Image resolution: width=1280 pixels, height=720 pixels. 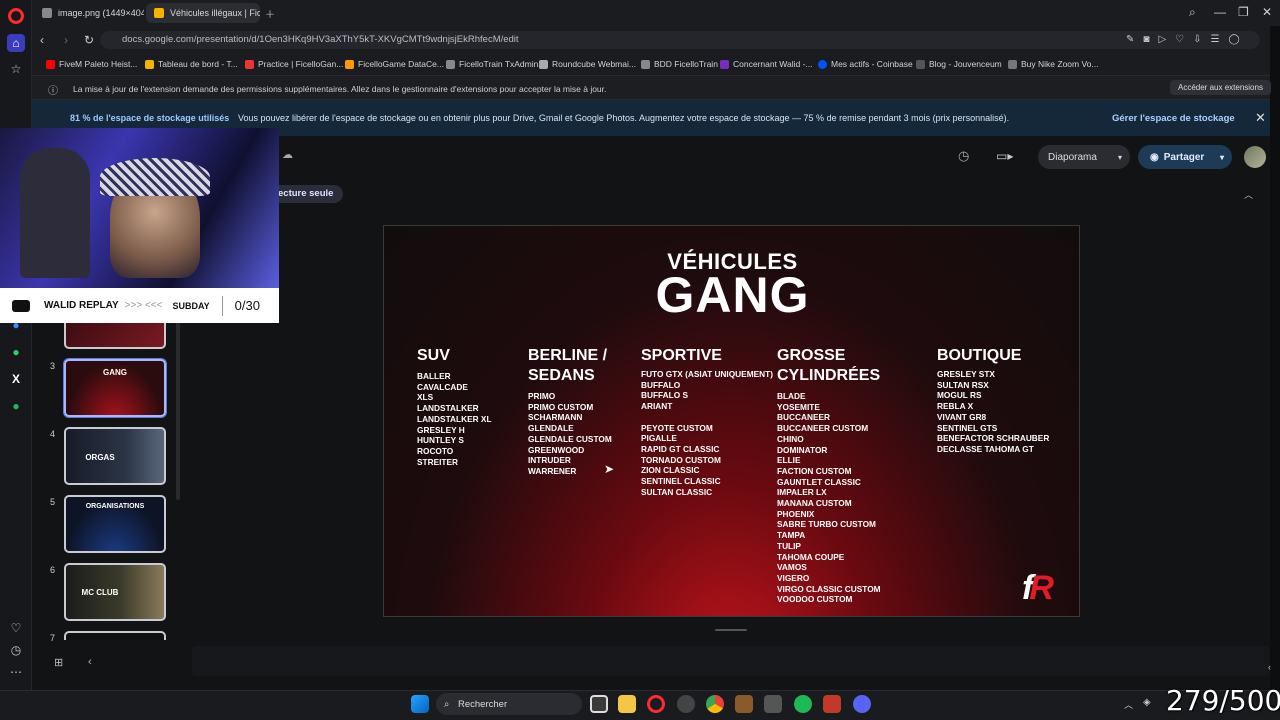 I want to click on mouse-cursor-icon: ➤, so click(x=609, y=469).